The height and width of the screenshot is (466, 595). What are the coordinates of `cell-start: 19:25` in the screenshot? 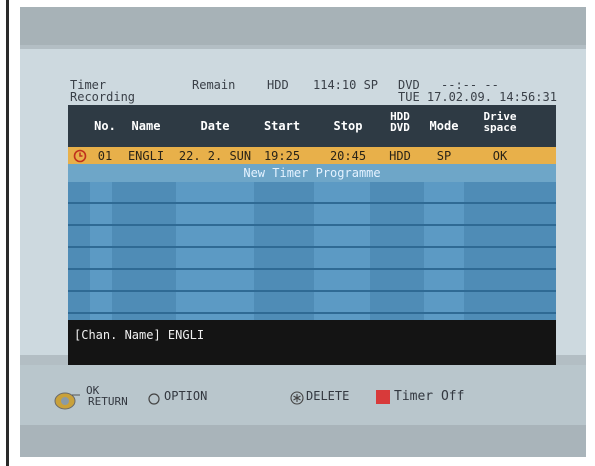 It's located at (282, 156).